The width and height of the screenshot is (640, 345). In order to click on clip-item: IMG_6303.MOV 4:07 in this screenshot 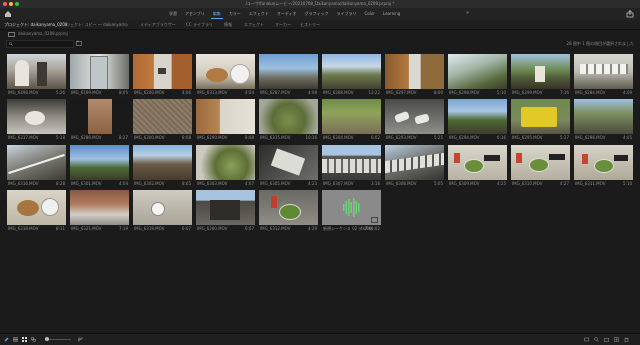, I will do `click(225, 167)`.